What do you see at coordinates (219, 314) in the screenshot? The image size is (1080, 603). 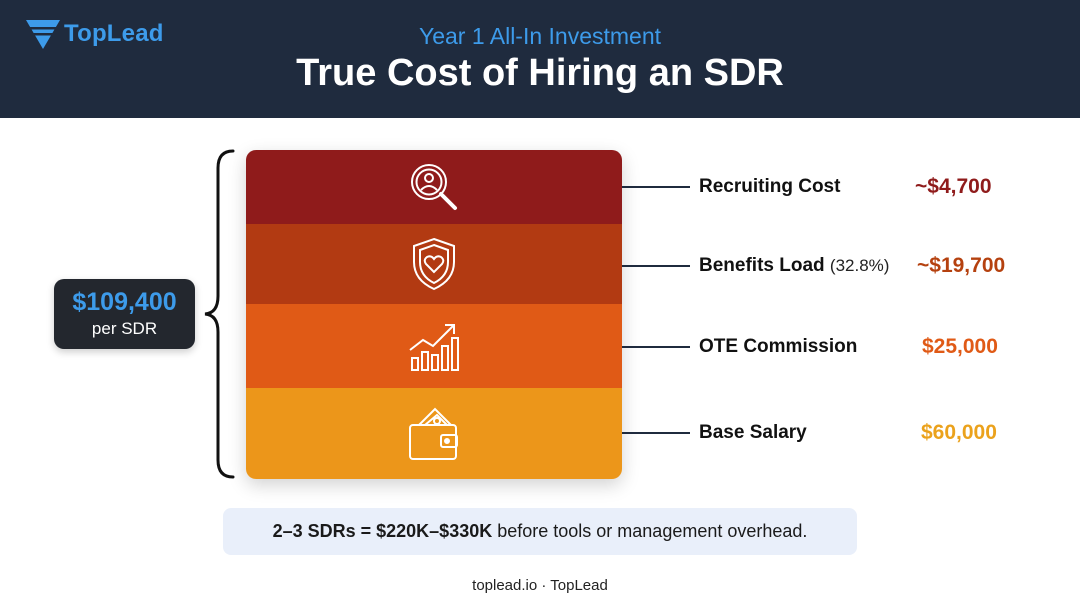 I see `curly-brace` at bounding box center [219, 314].